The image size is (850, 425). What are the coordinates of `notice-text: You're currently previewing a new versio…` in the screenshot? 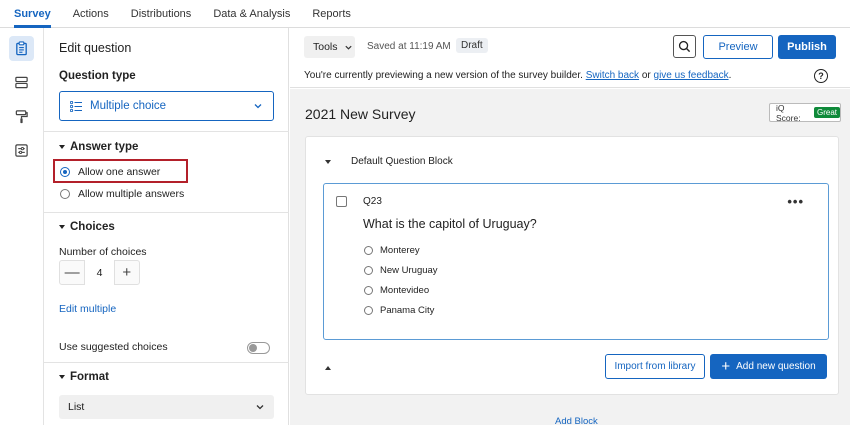 It's located at (445, 75).